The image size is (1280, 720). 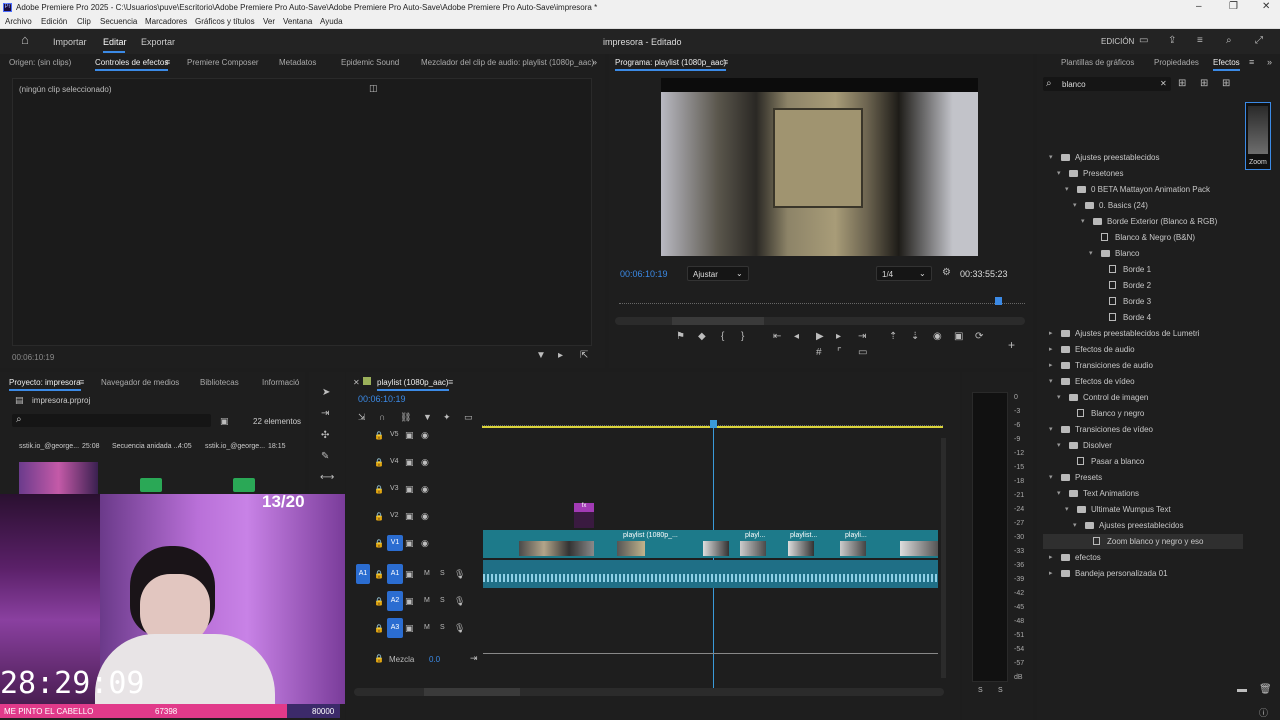 What do you see at coordinates (325, 414) in the screenshot?
I see `track-select-icon: ⇥` at bounding box center [325, 414].